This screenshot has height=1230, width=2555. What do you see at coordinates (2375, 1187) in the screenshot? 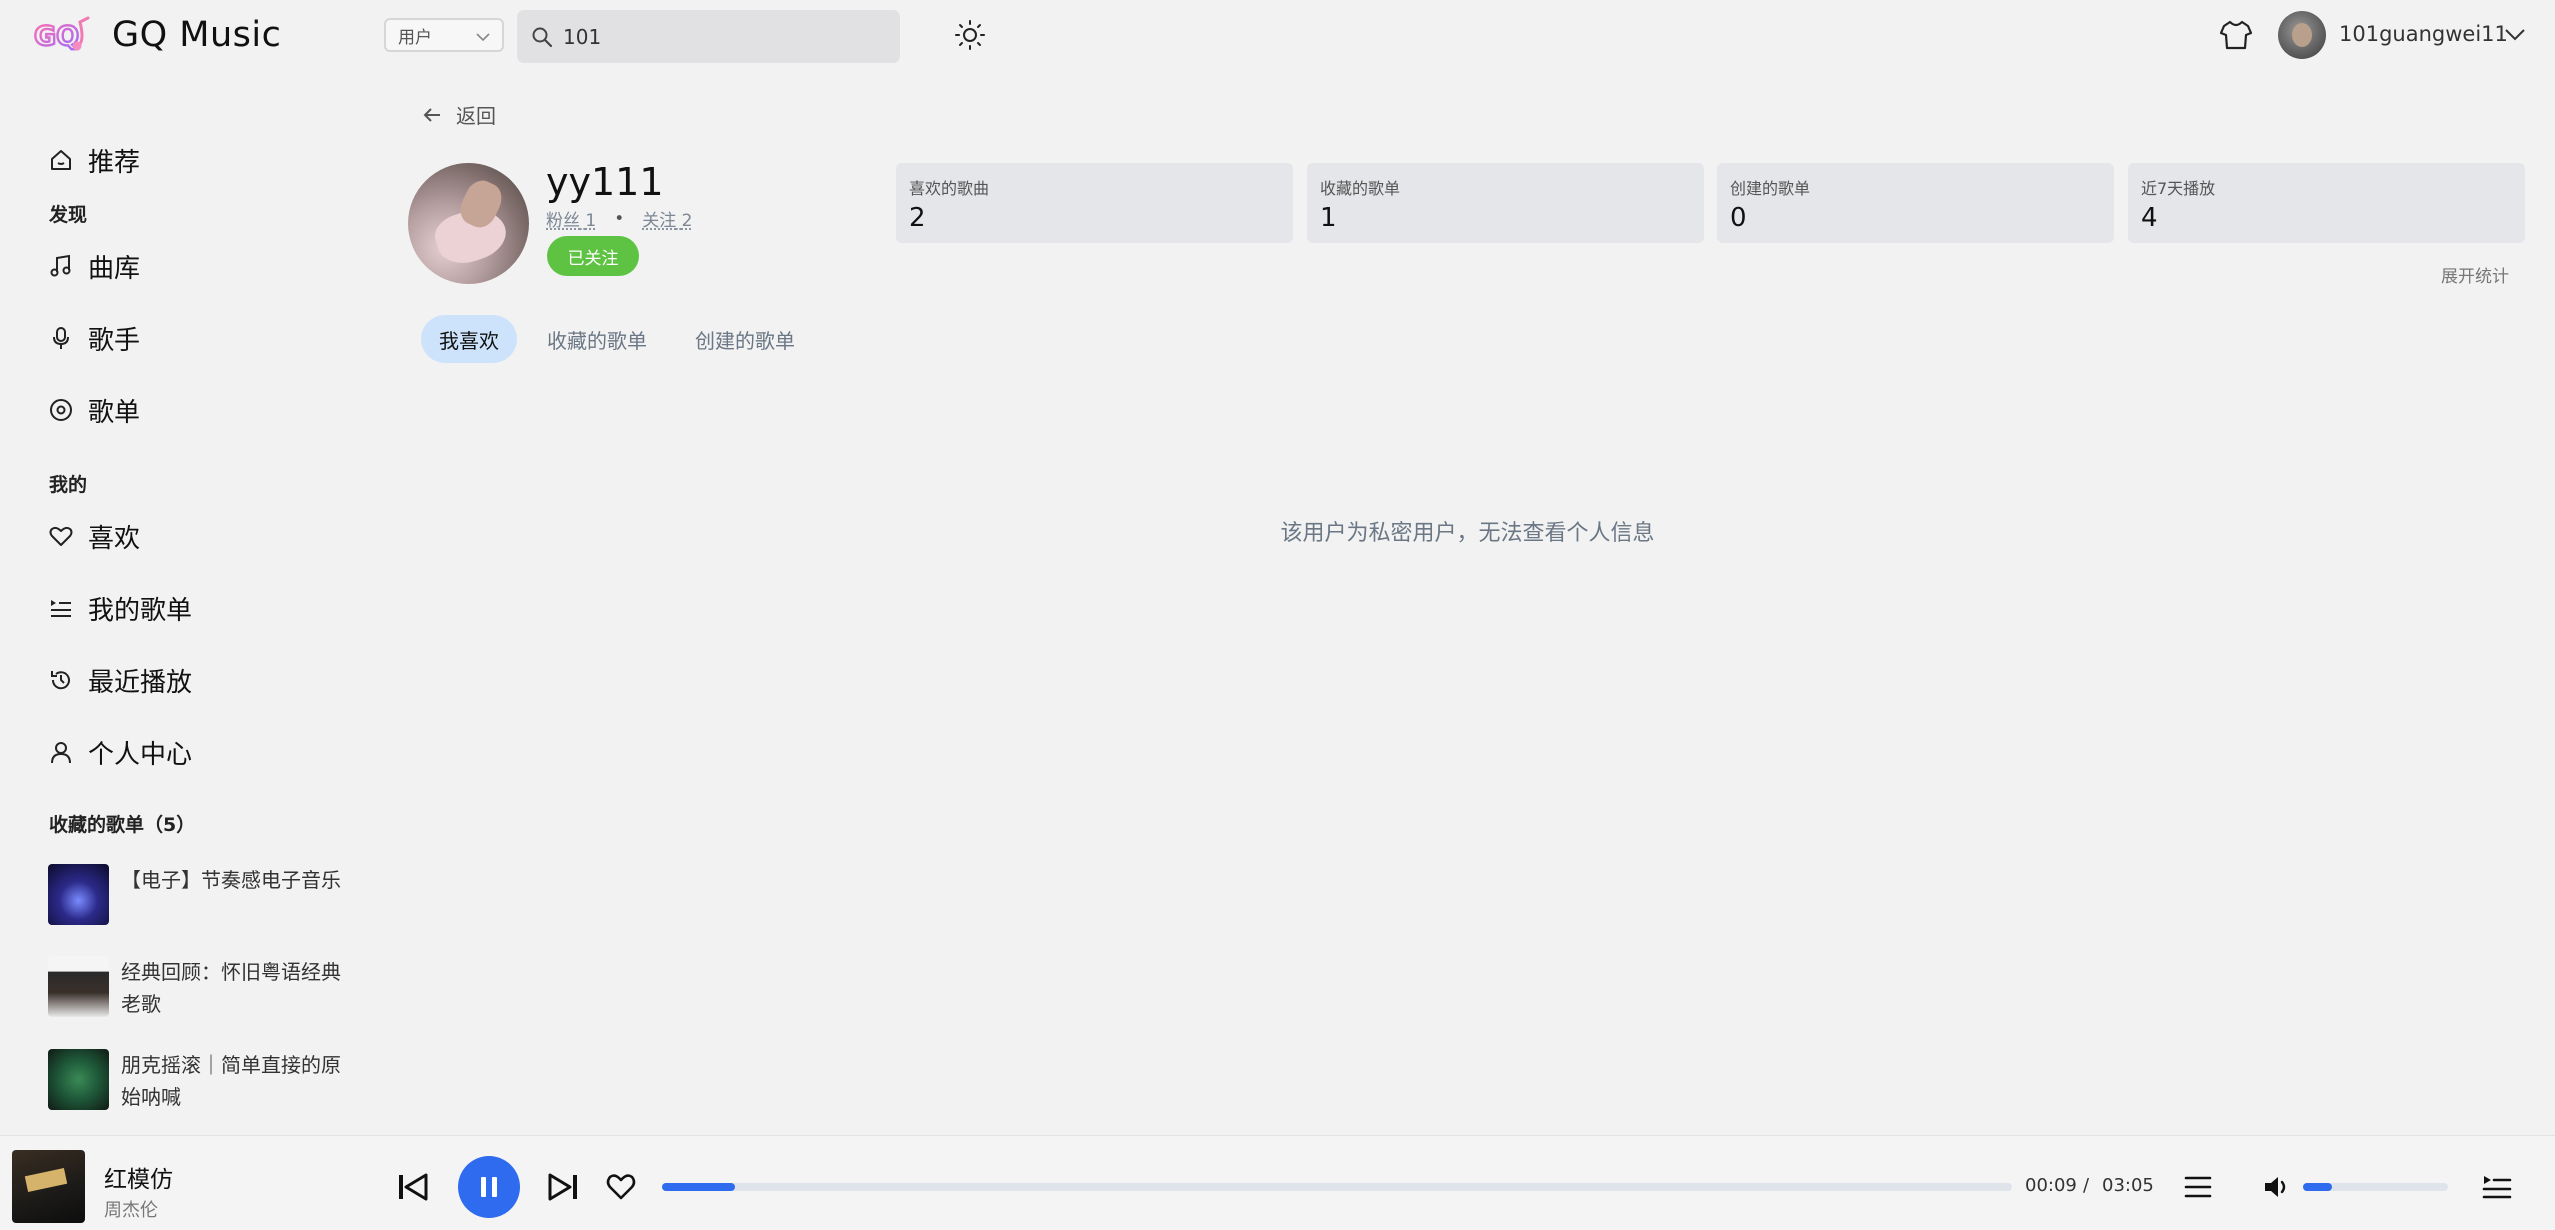
I see `volume-slider` at bounding box center [2375, 1187].